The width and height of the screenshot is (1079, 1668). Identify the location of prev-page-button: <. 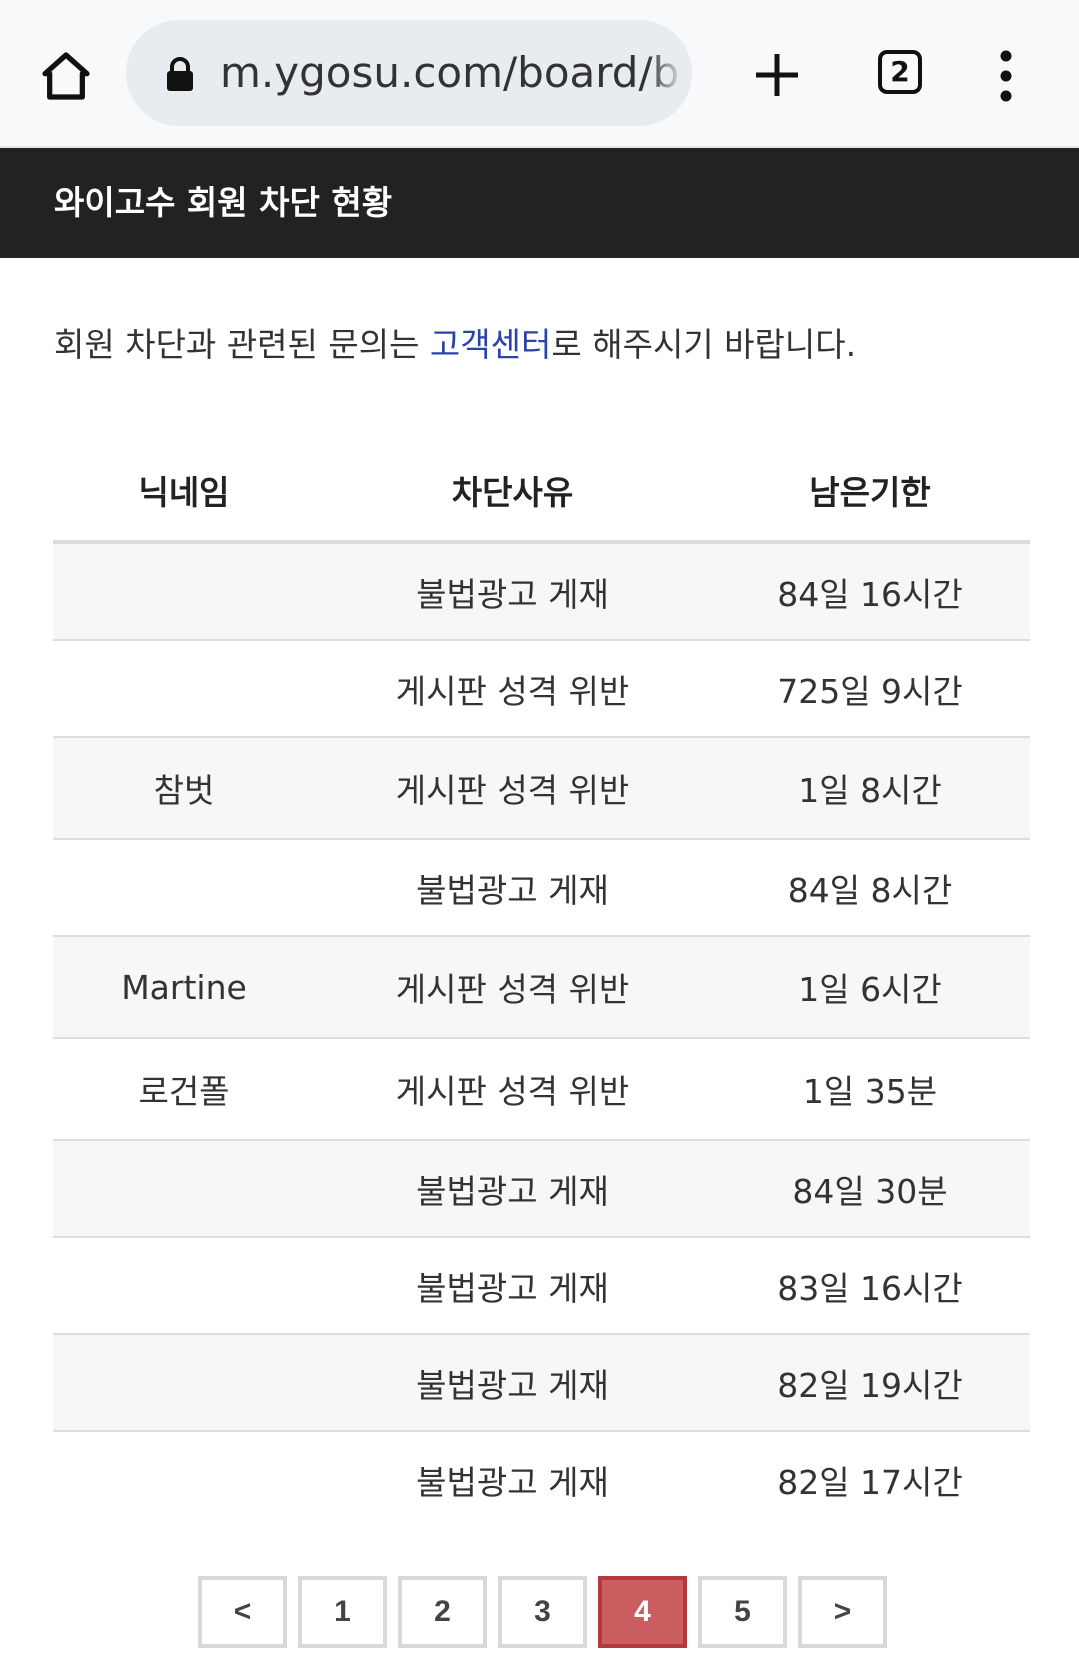
(242, 1612).